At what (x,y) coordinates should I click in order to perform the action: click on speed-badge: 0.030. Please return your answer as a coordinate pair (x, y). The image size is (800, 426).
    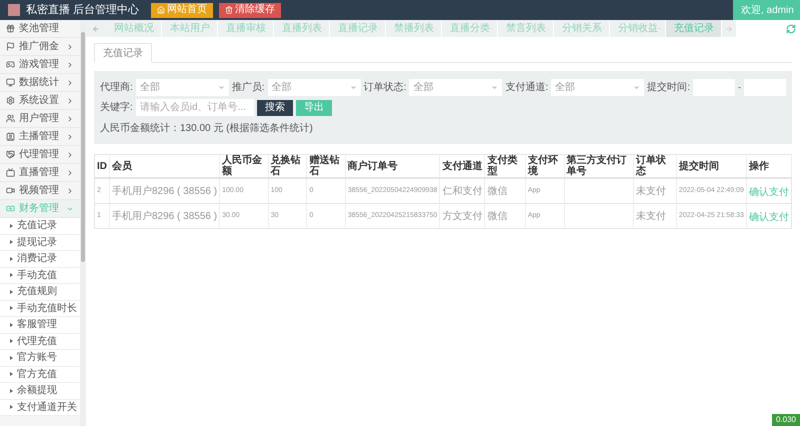
    Looking at the image, I should click on (786, 420).